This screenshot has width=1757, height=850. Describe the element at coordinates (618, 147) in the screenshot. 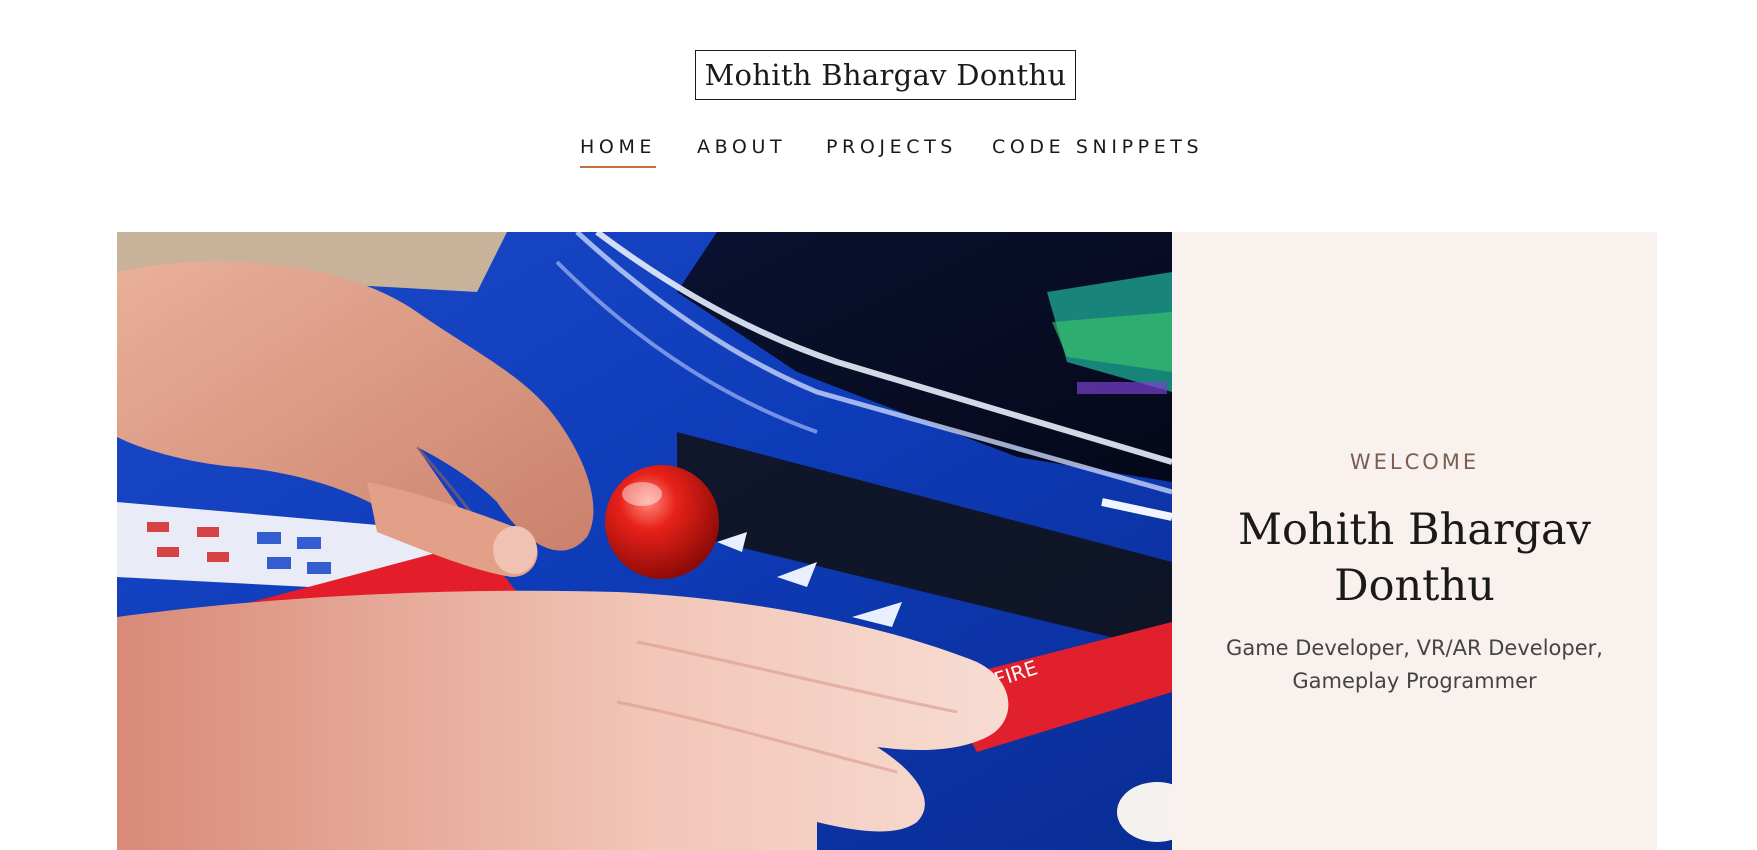

I see `nav-item-home: HOME` at that location.